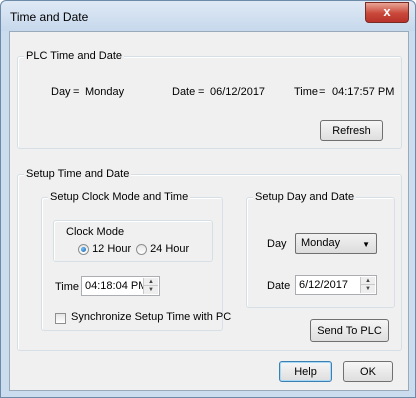 This screenshot has height=398, width=416. Describe the element at coordinates (322, 92) in the screenshot. I see `plc-time-equals: =` at that location.